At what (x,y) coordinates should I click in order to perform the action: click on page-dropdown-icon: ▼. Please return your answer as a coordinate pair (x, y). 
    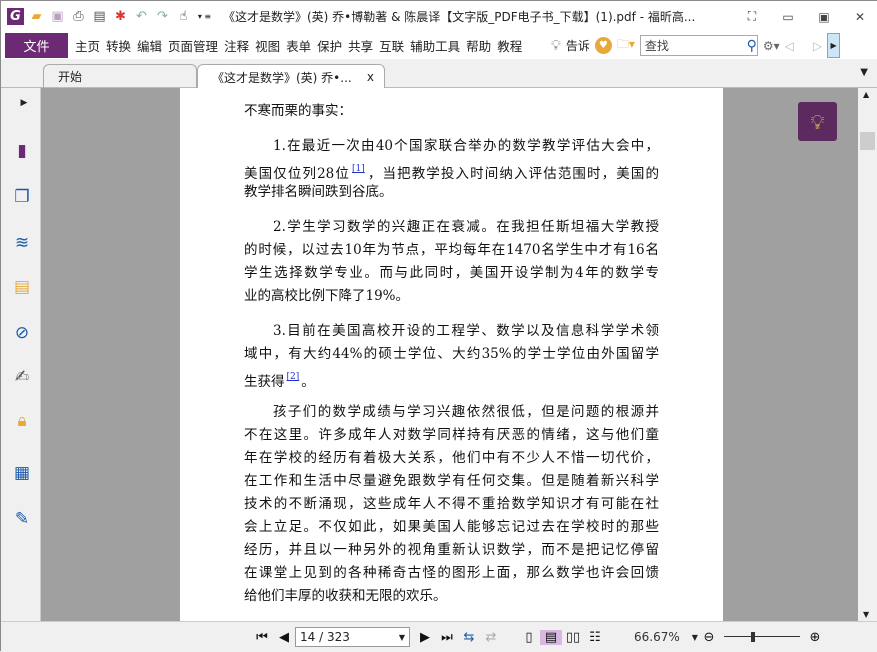
    Looking at the image, I should click on (402, 637).